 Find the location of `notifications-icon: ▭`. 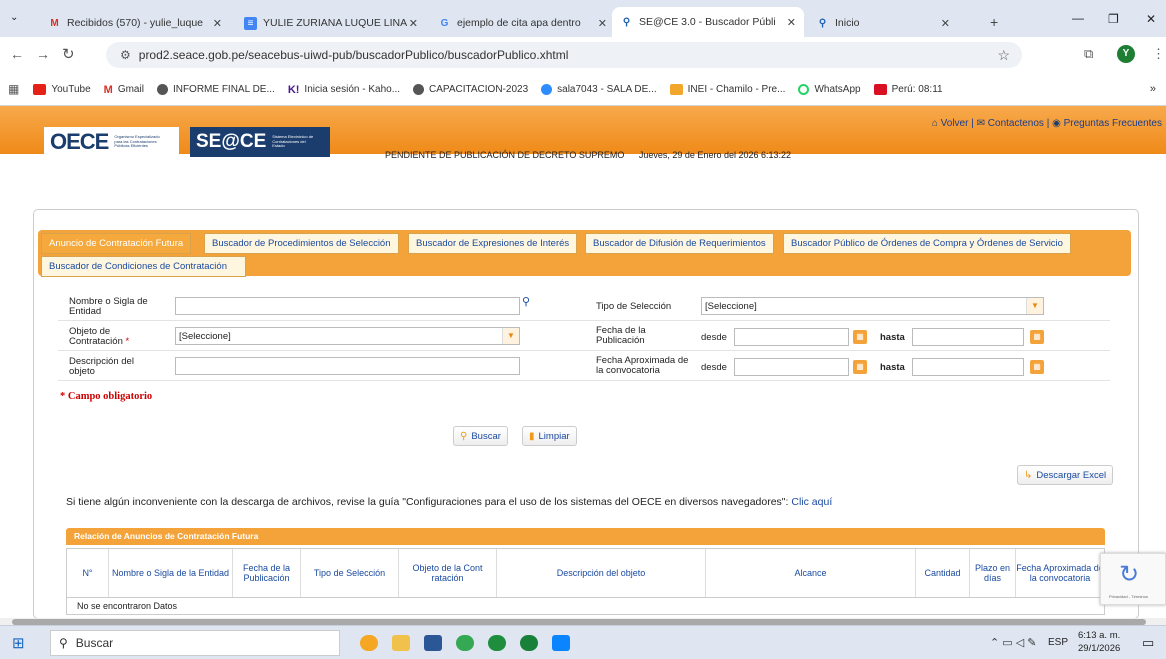

notifications-icon: ▭ is located at coordinates (1148, 643).